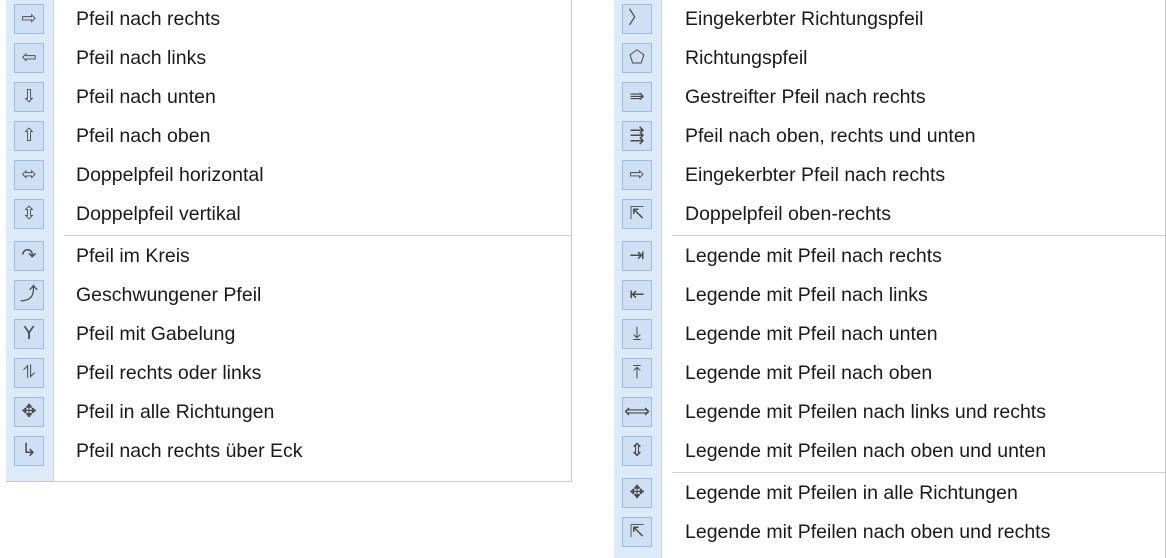 This screenshot has height=558, width=1166. What do you see at coordinates (29, 412) in the screenshot?
I see `four-way-arrow-icon: ✥` at bounding box center [29, 412].